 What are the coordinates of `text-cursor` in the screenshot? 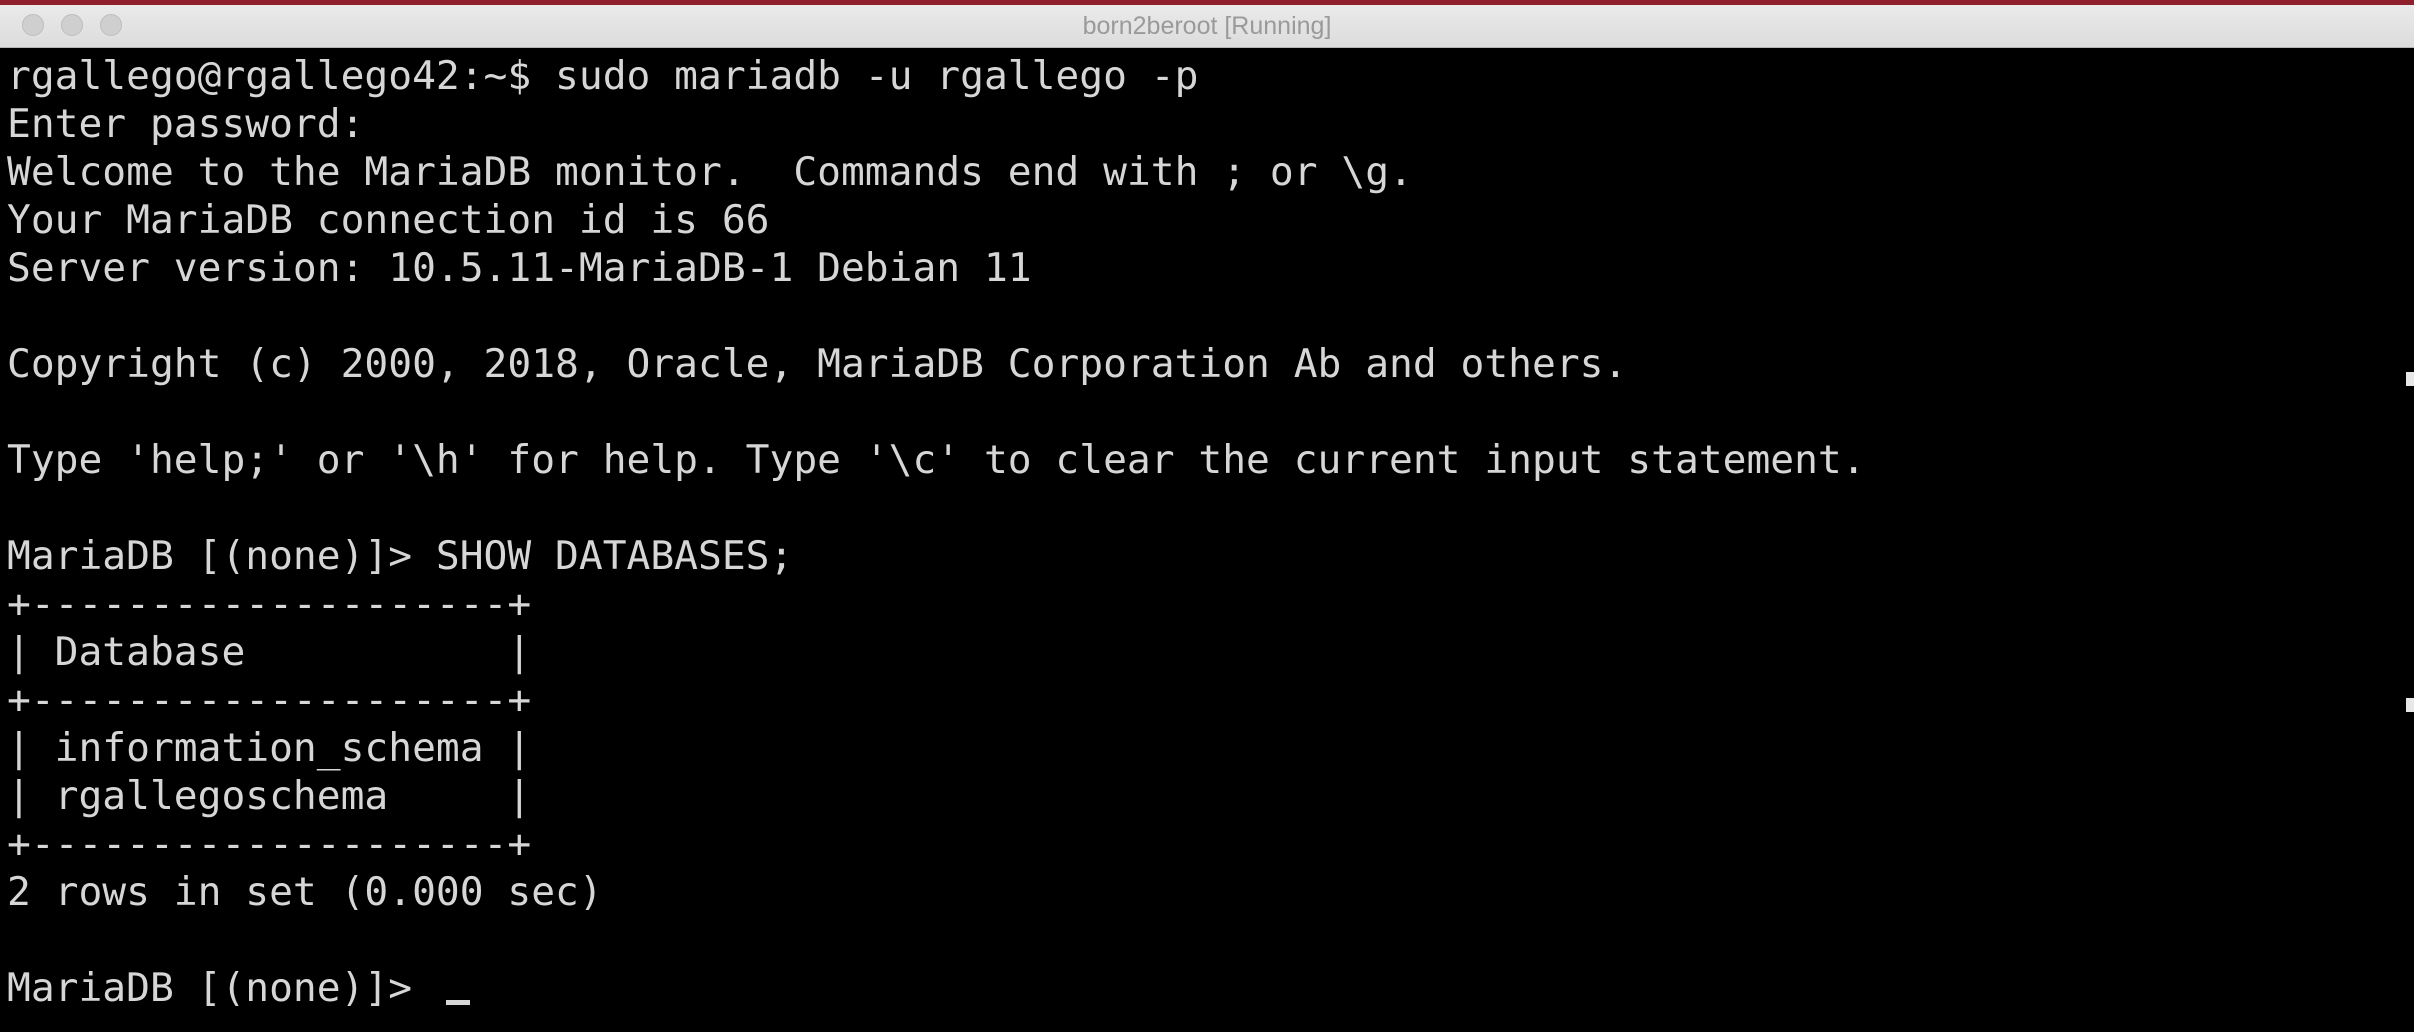 It's located at (457, 1002).